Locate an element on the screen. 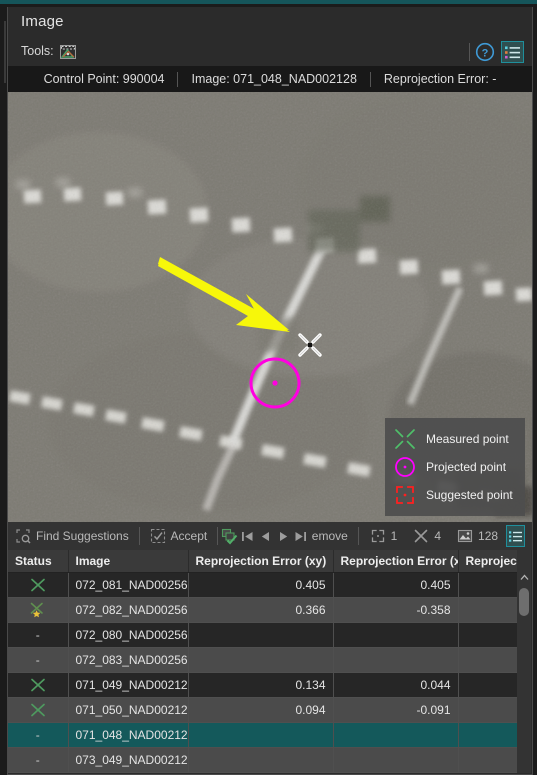 Image resolution: width=537 pixels, height=775 pixels. image-name-label: Image: 071_048_NAD002128 is located at coordinates (274, 79).